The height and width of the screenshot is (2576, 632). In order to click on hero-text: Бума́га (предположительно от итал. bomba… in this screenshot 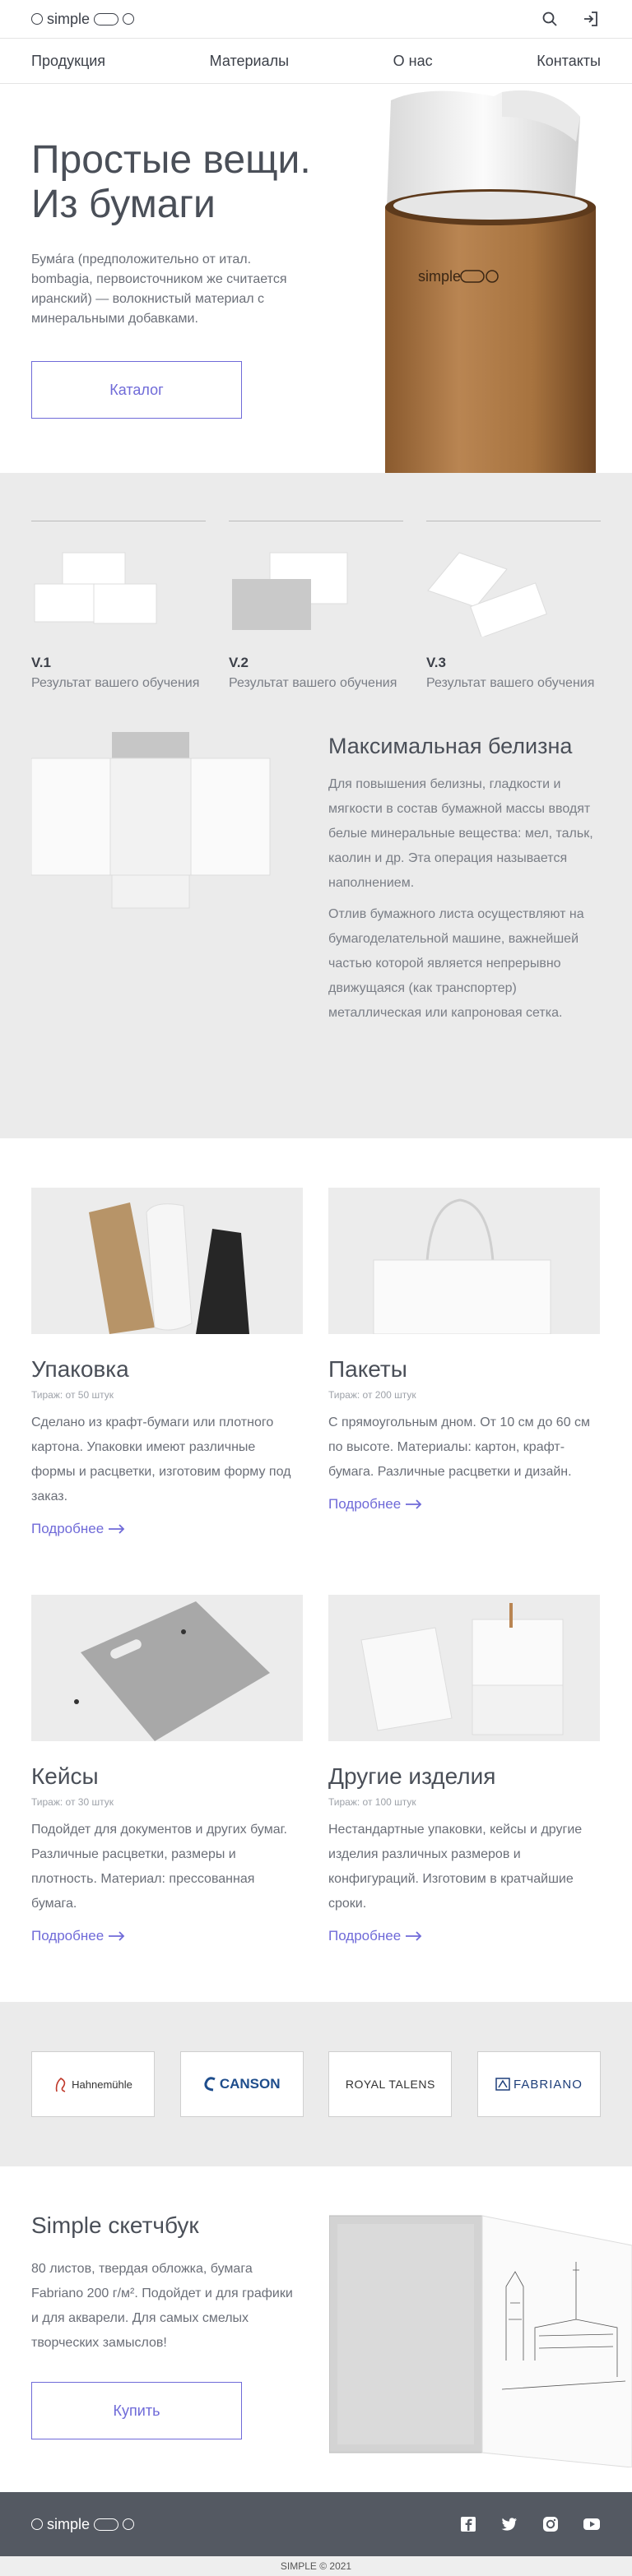, I will do `click(159, 289)`.